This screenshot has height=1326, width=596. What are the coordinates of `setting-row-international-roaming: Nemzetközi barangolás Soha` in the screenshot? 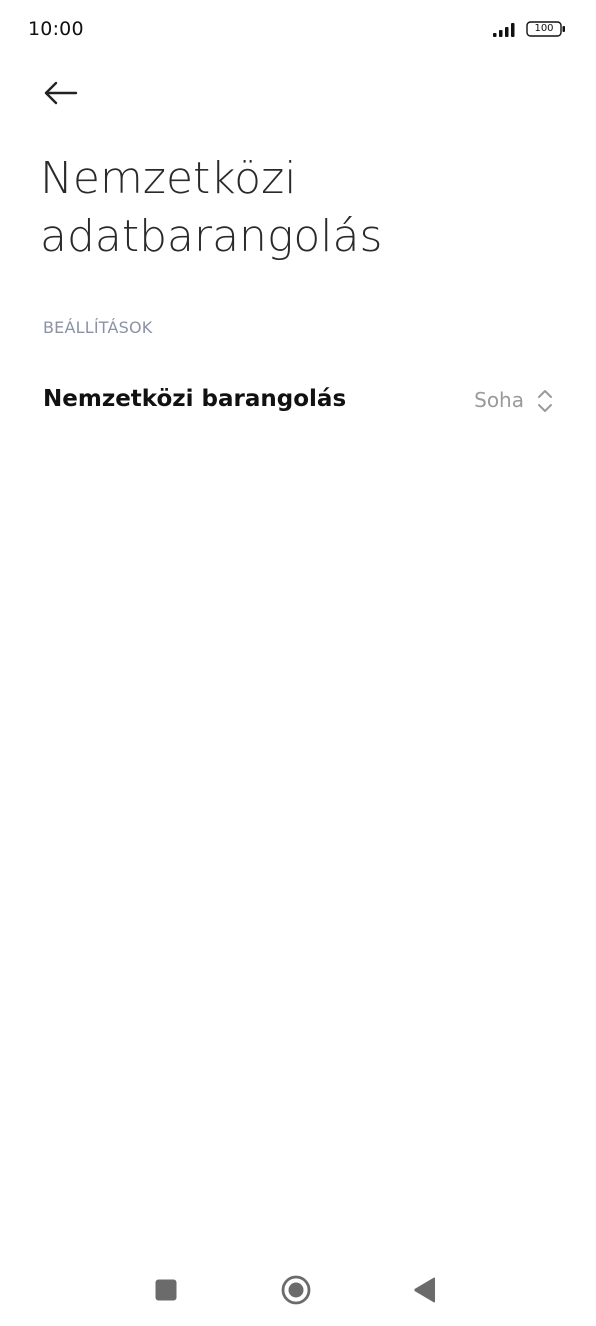 It's located at (298, 401).